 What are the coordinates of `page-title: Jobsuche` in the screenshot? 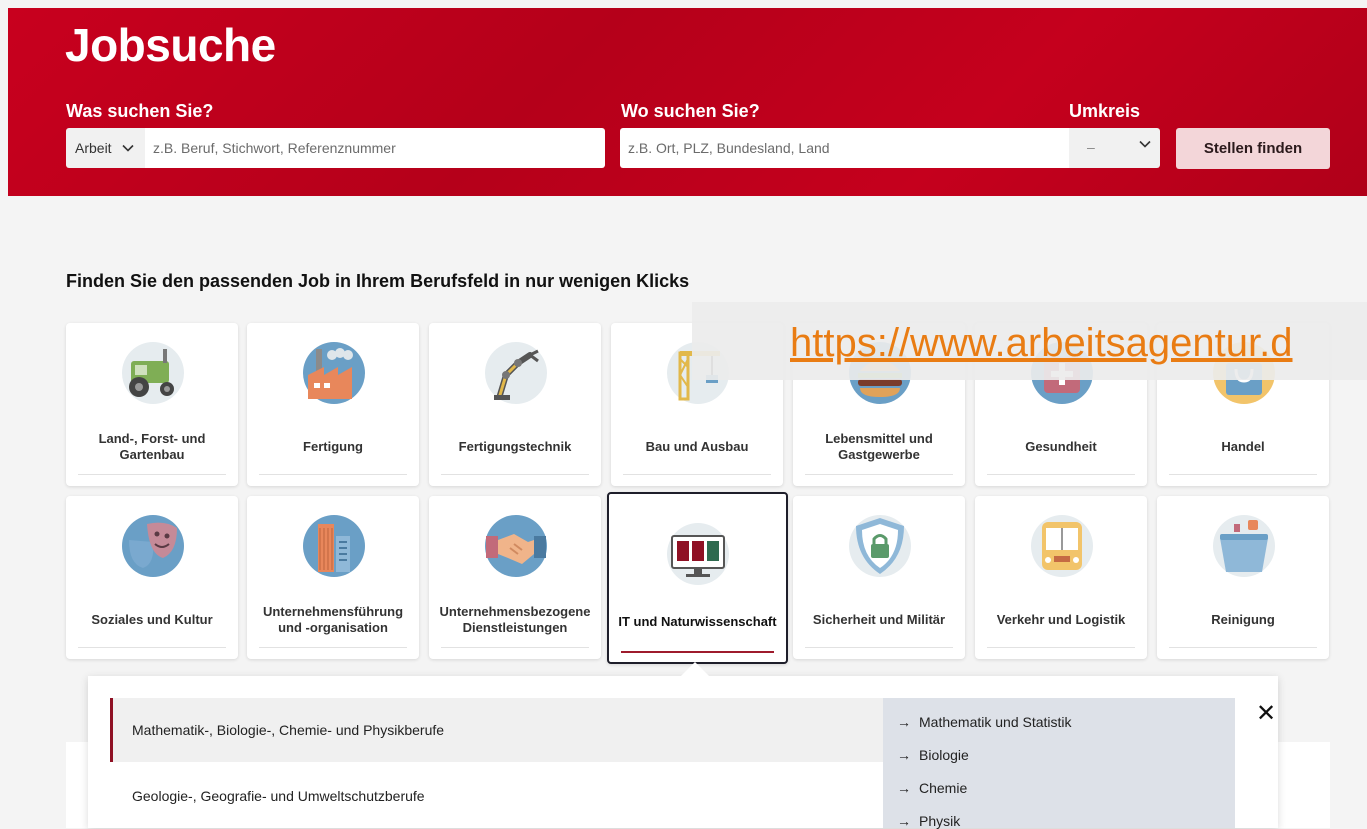 It's located at (170, 45).